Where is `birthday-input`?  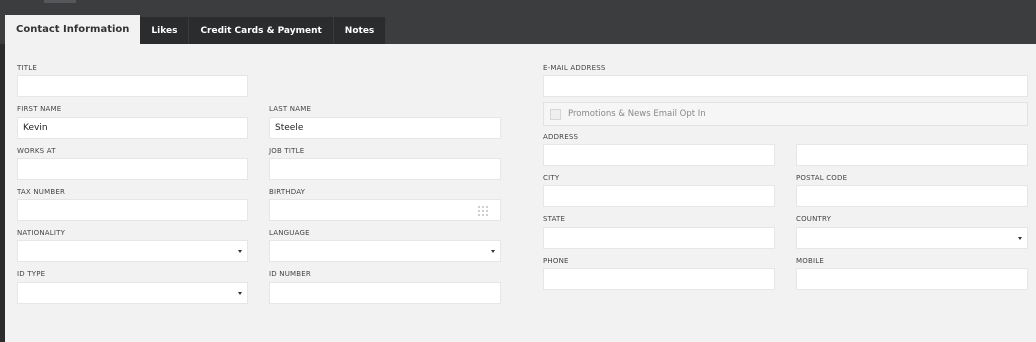
birthday-input is located at coordinates (385, 210).